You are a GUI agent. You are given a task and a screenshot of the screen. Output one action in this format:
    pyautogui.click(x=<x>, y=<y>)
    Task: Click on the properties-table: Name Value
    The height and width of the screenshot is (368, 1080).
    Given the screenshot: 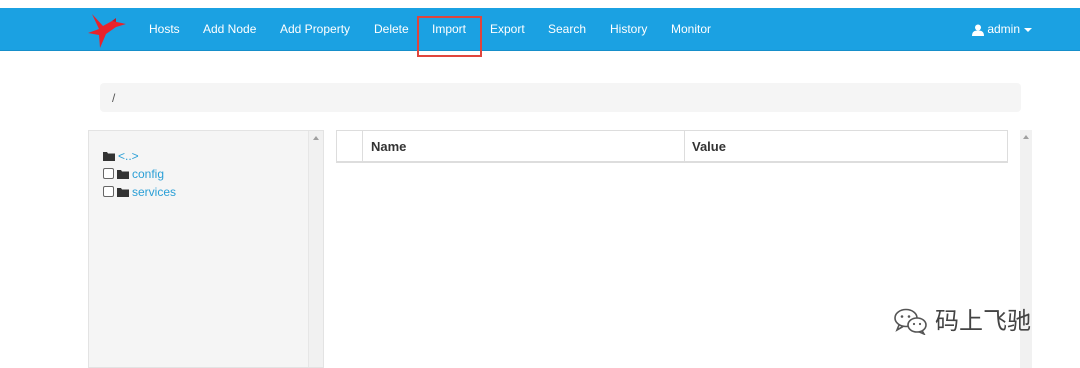 What is the action you would take?
    pyautogui.click(x=672, y=146)
    